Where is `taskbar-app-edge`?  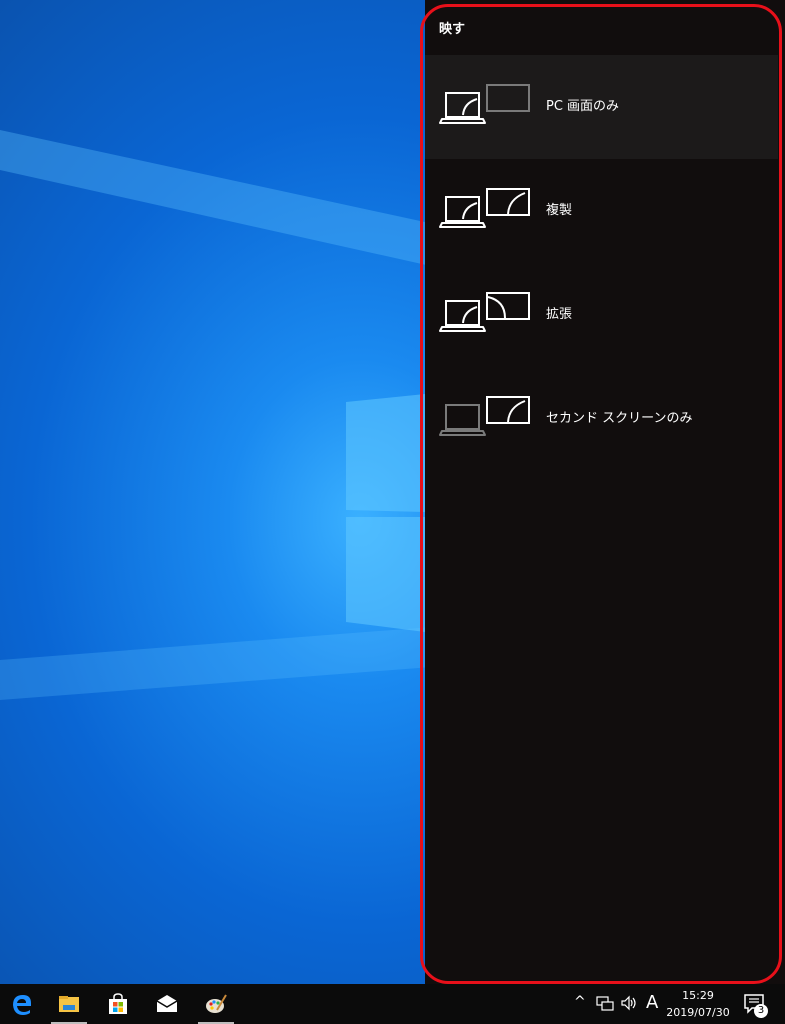 taskbar-app-edge is located at coordinates (22, 1004).